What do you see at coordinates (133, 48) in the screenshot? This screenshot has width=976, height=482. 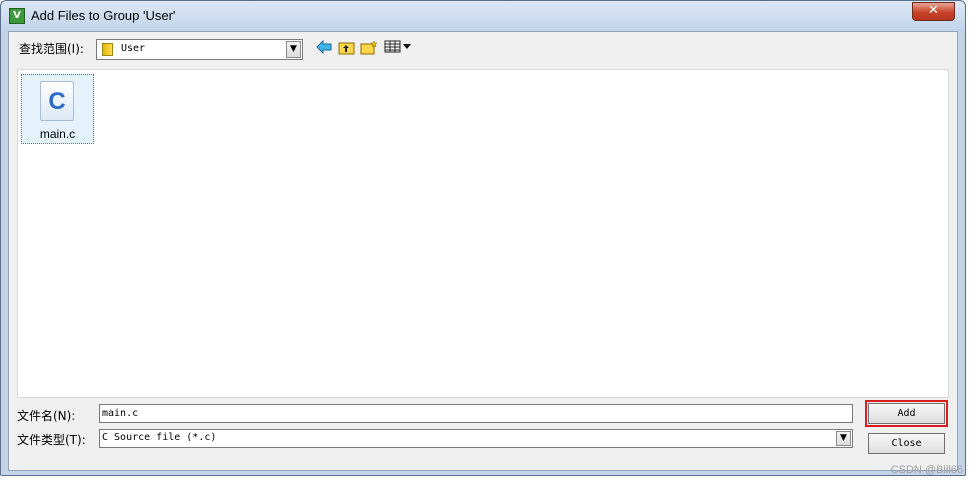 I see `look-in-value: User` at bounding box center [133, 48].